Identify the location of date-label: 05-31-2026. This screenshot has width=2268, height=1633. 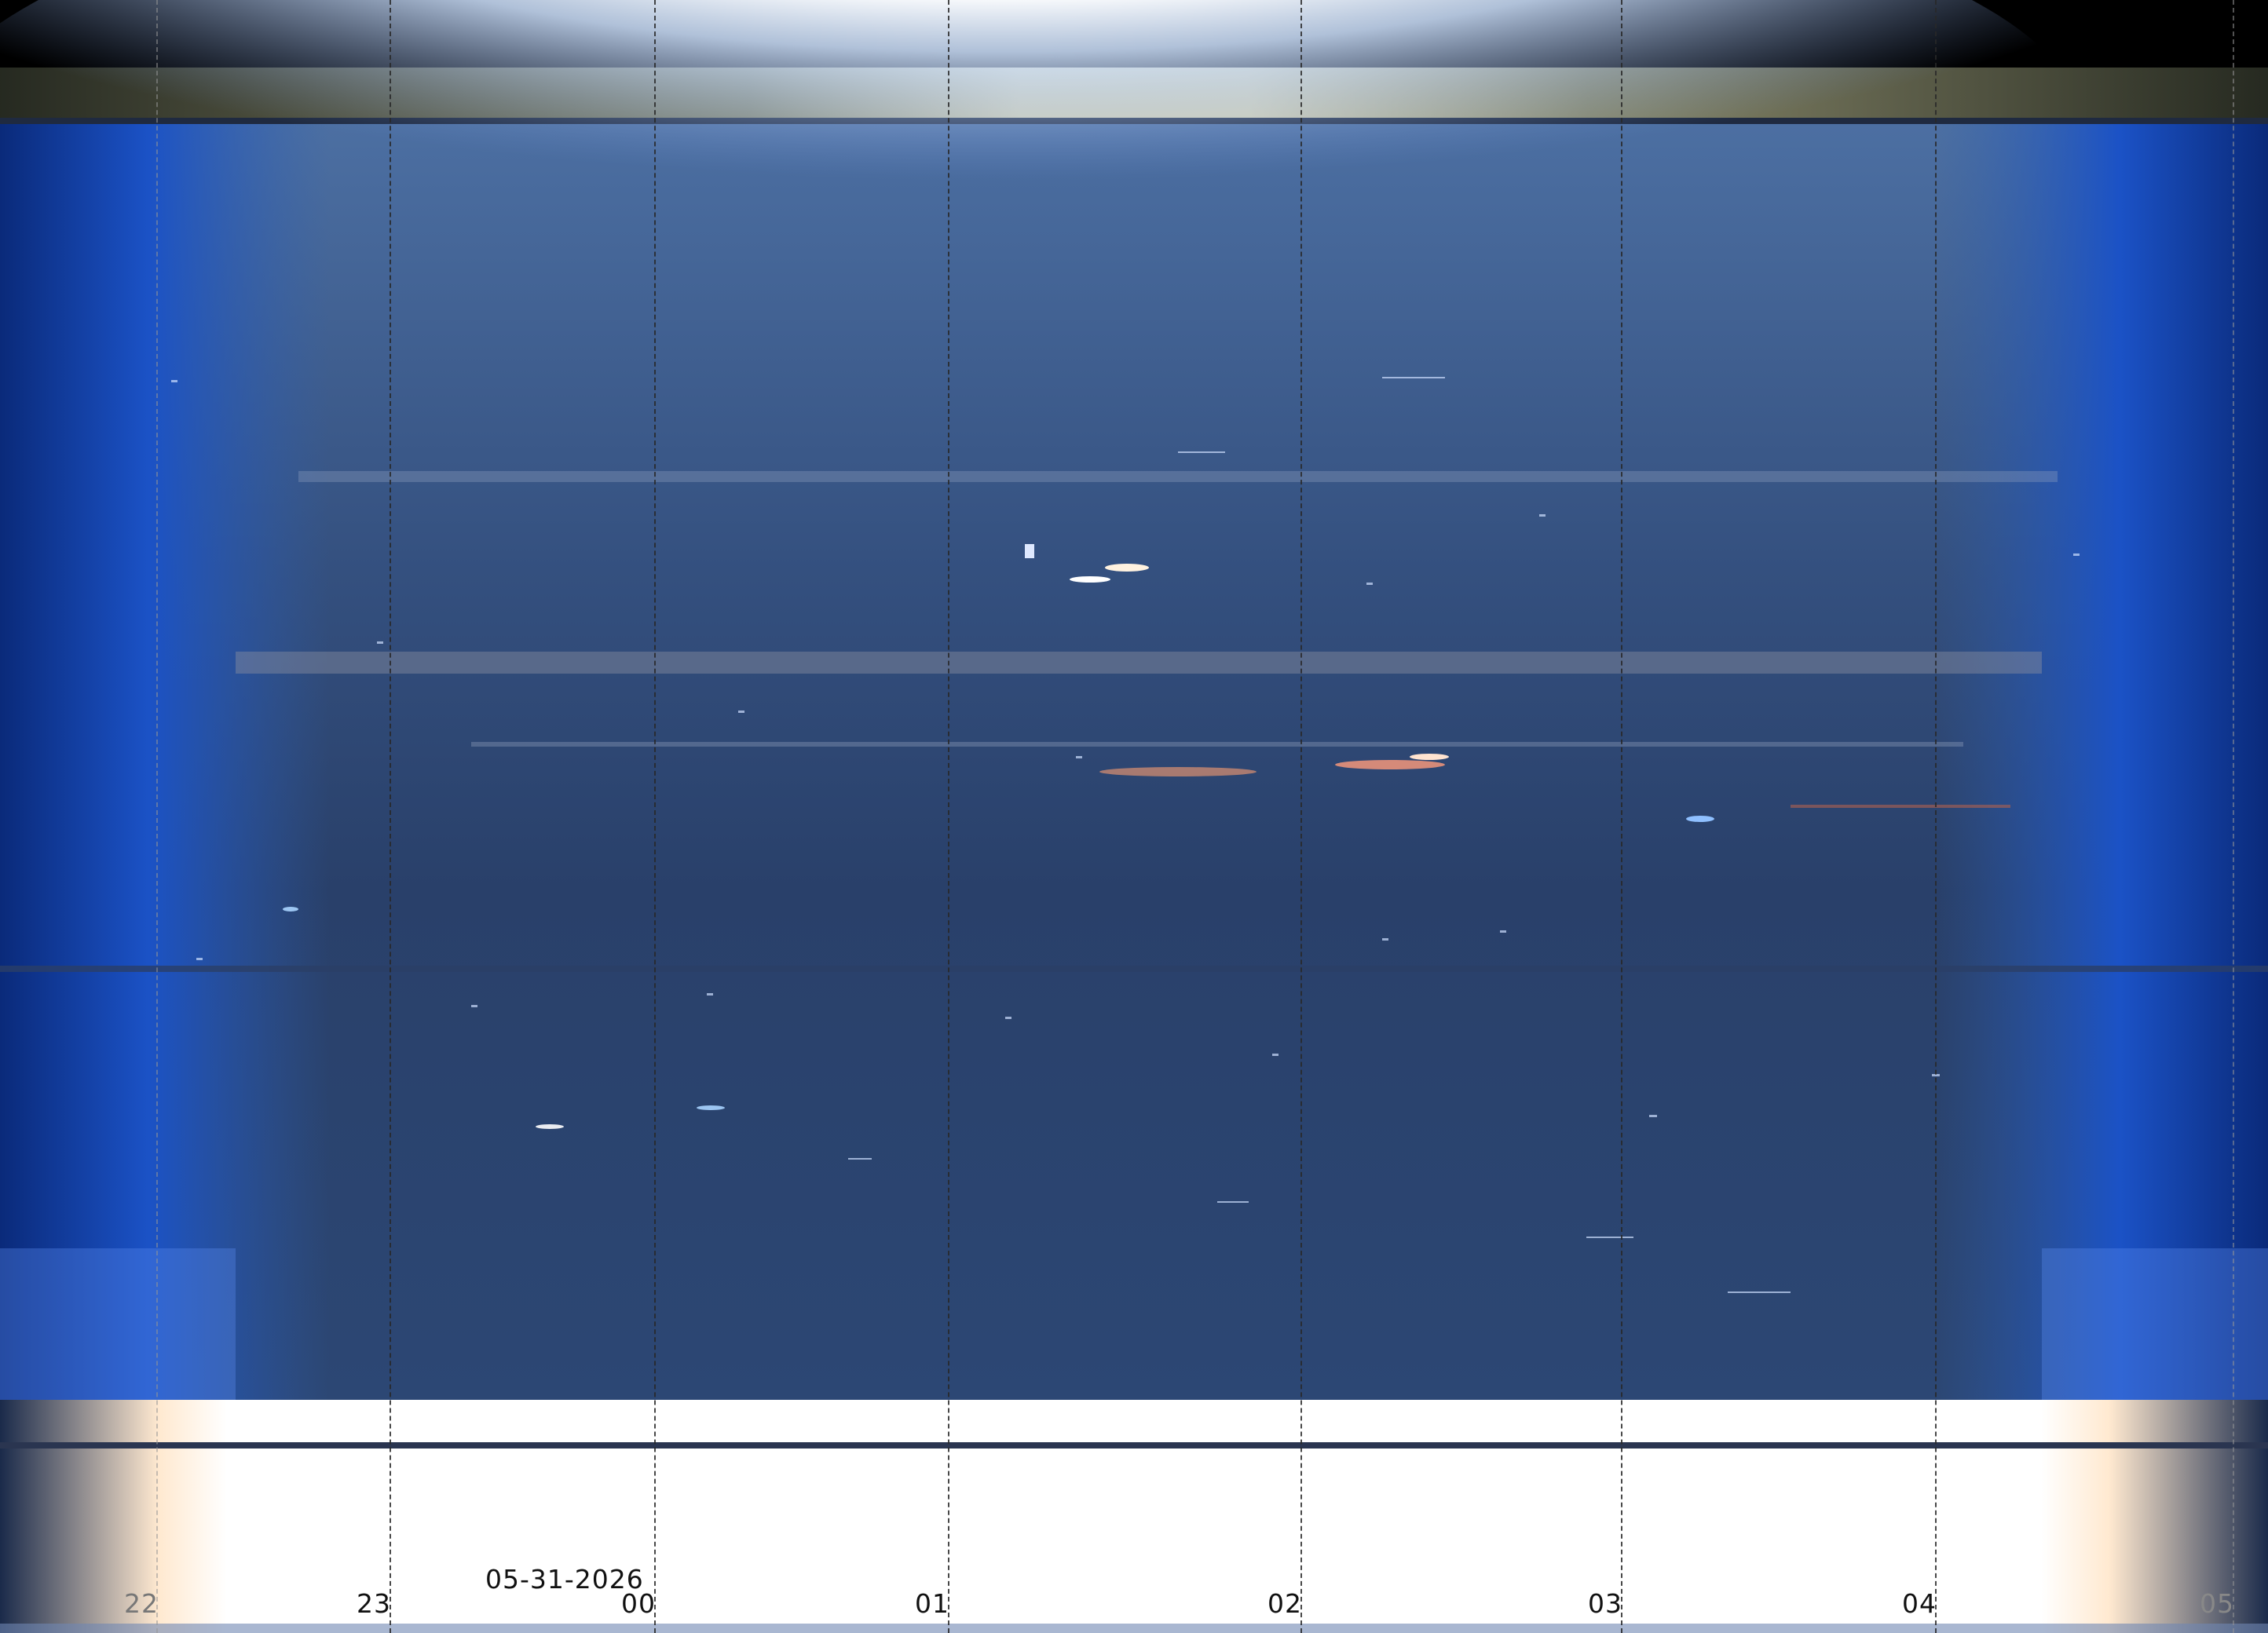
(564, 1579).